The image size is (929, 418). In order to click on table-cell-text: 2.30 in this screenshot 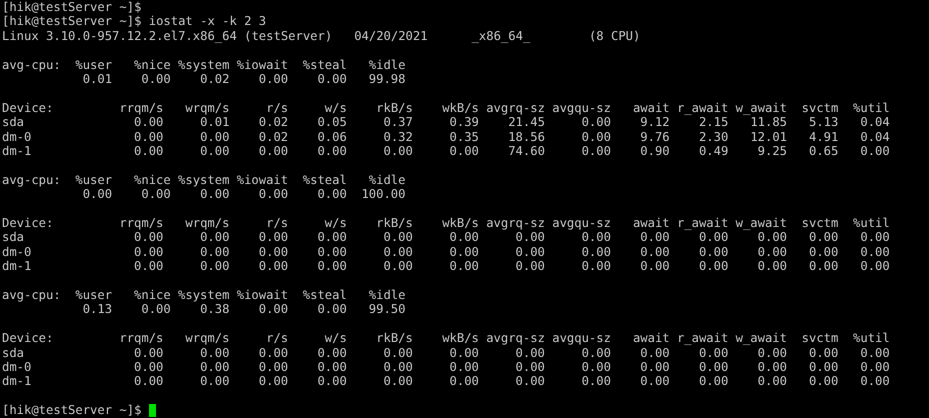, I will do `click(713, 137)`.